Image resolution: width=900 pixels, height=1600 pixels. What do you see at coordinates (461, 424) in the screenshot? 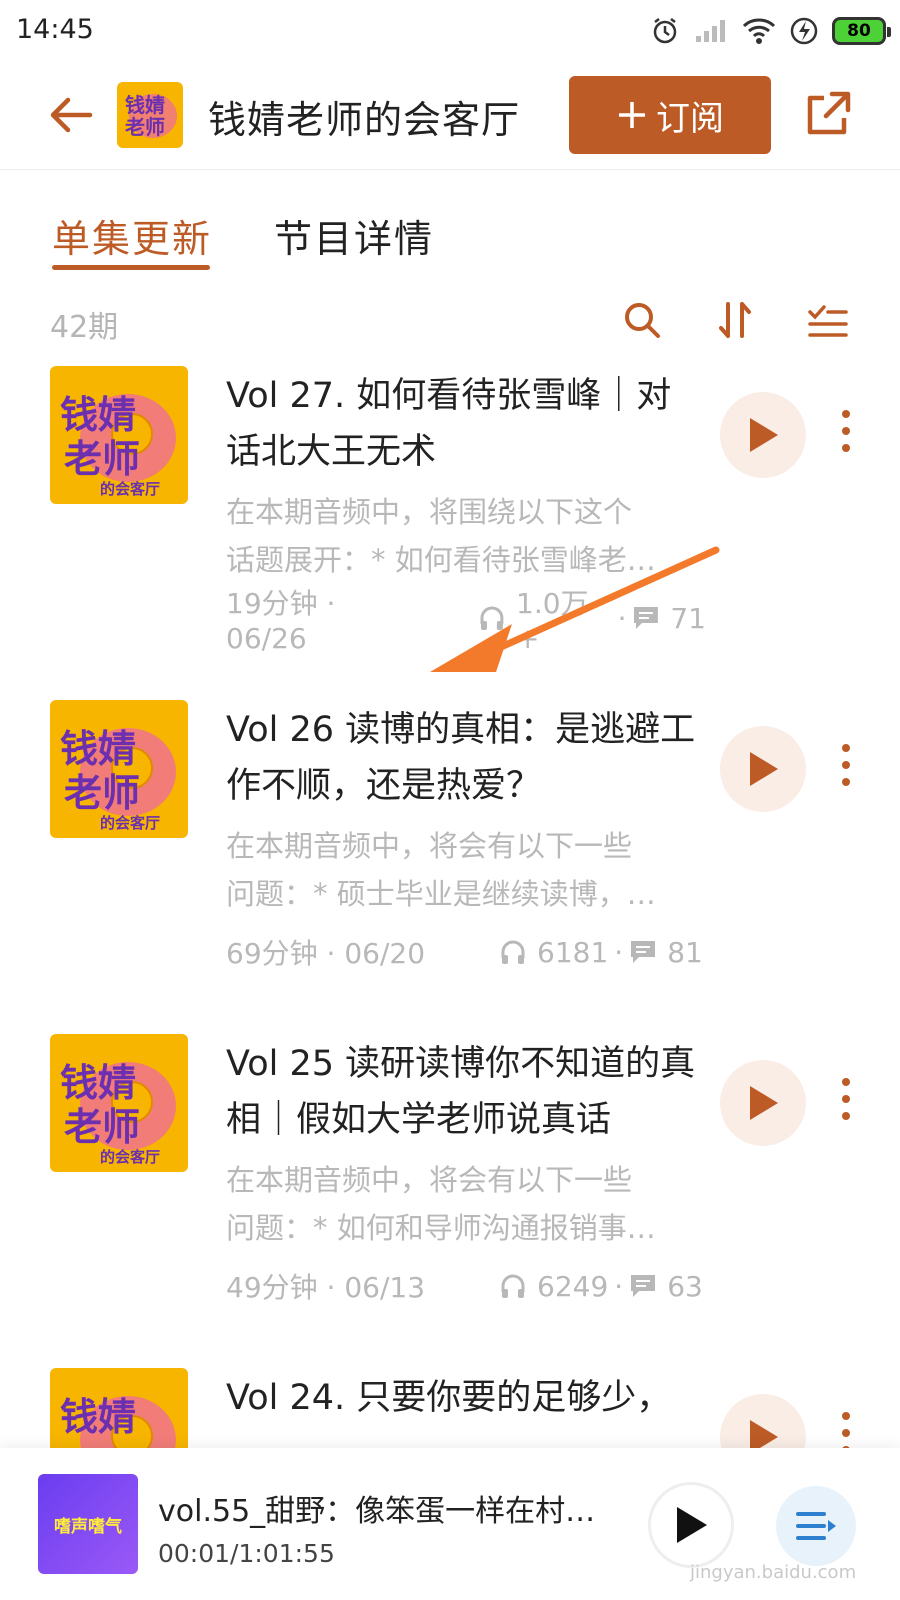
I see `episode-title: Vol 27. 如何看待张雪峰｜对话北大王无术` at bounding box center [461, 424].